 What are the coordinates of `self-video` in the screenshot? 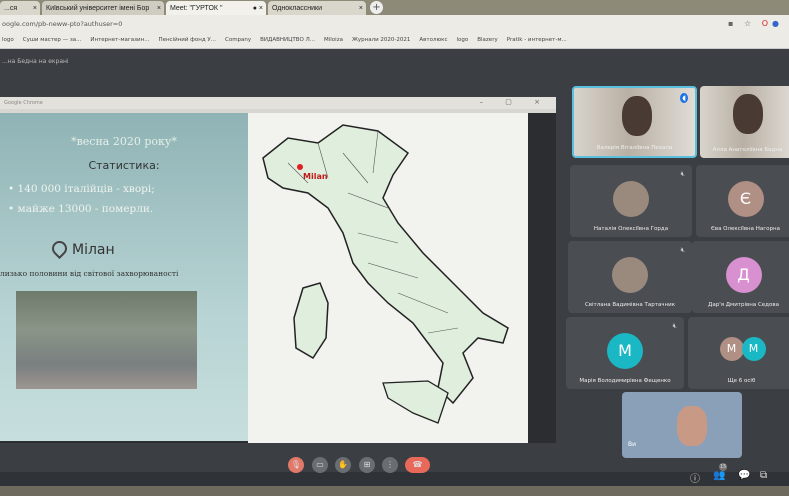 It's located at (692, 426).